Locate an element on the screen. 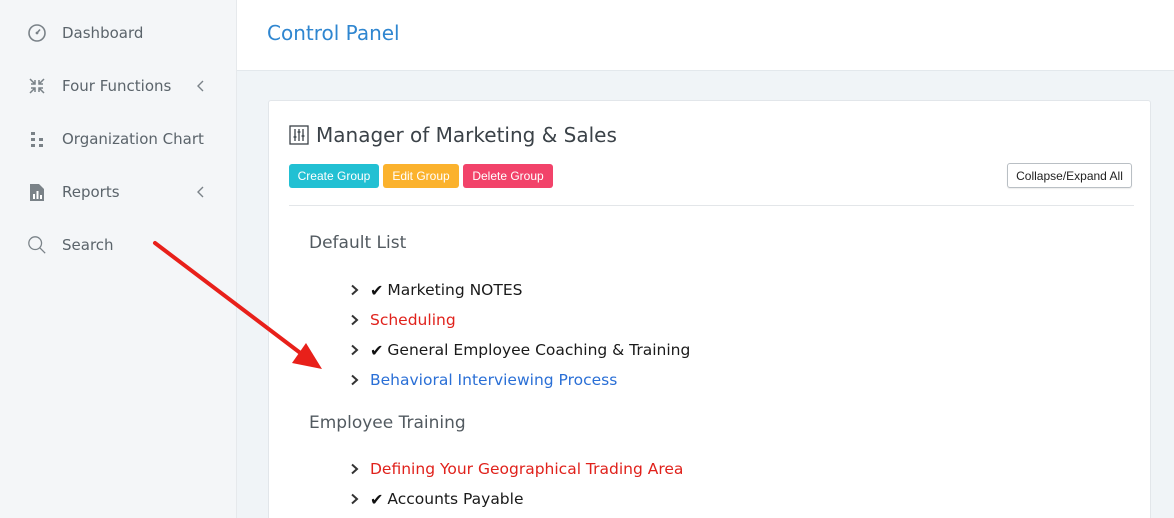 This screenshot has width=1174, height=518. list-item-label: Behavioral Interviewing Process is located at coordinates (493, 380).